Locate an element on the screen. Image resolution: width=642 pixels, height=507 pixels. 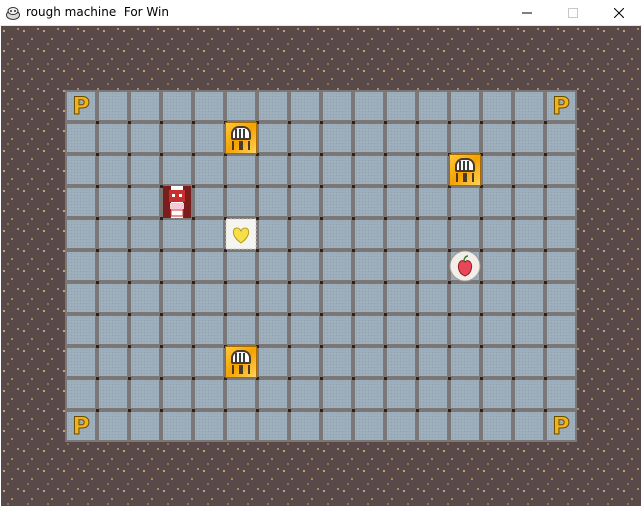
yellow-heart-item is located at coordinates (241, 236).